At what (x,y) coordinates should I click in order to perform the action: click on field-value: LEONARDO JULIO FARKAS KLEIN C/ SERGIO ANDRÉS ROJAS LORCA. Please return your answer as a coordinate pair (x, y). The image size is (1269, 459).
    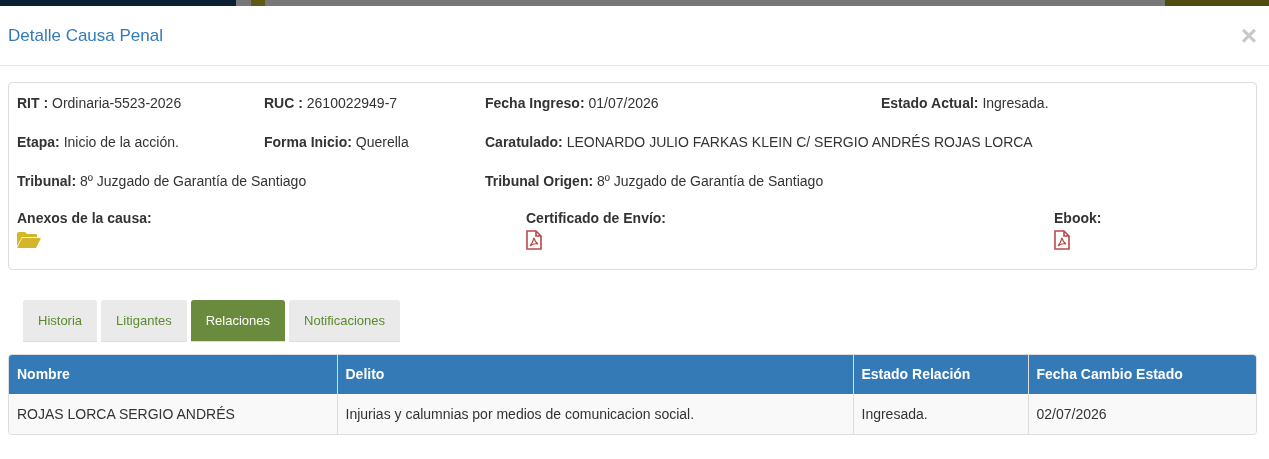
    Looking at the image, I should click on (799, 142).